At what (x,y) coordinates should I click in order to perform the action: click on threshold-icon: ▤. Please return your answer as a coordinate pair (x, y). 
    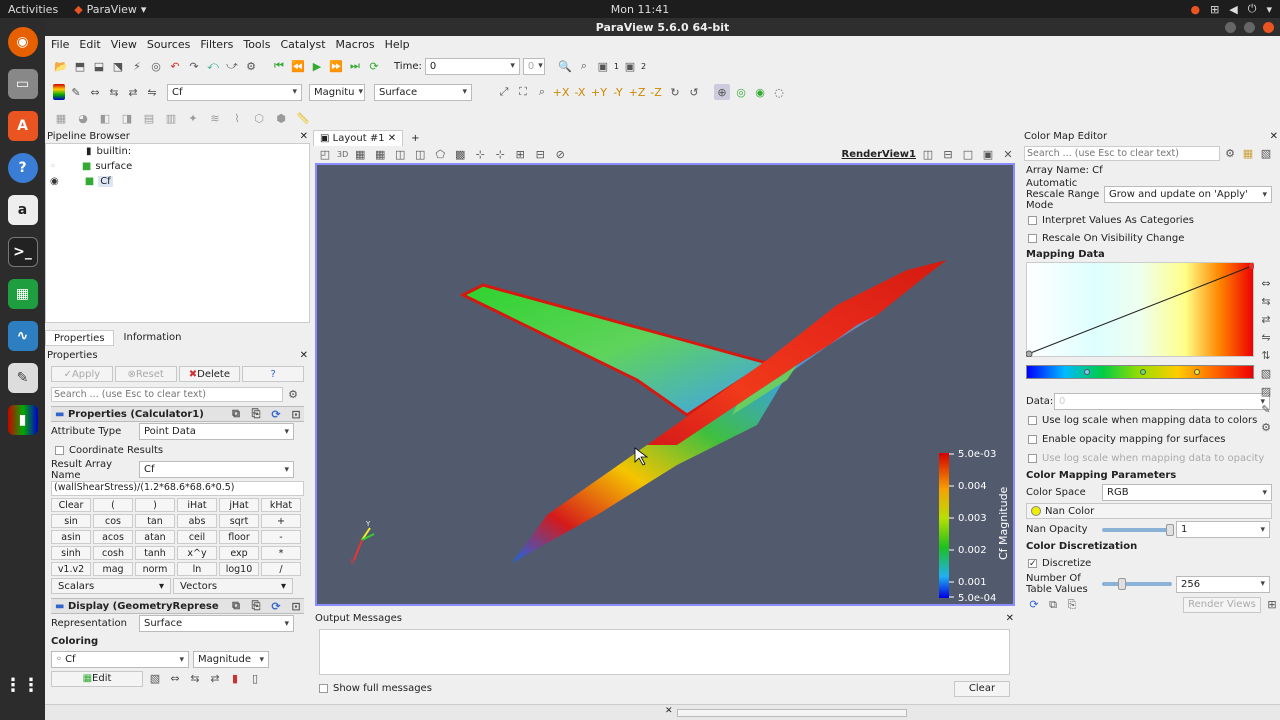
    Looking at the image, I should click on (149, 118).